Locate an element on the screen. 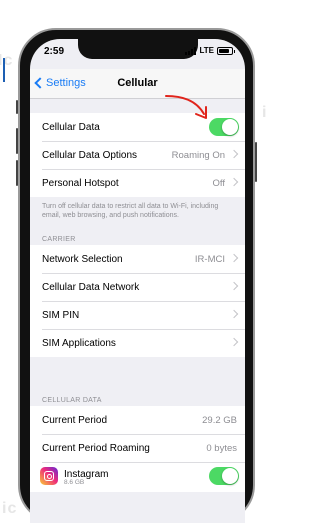 This screenshot has width=320, height=523. cellular-data-options-value: Roaming On is located at coordinates (198, 155).